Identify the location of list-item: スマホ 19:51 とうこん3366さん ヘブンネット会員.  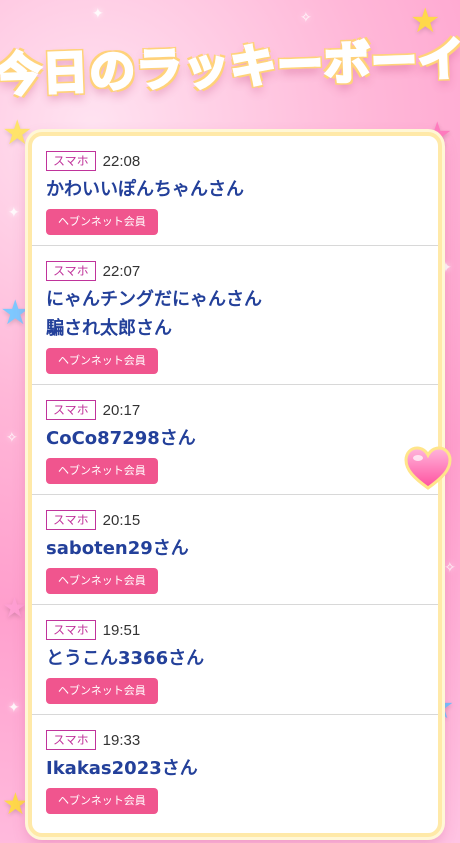
(235, 660).